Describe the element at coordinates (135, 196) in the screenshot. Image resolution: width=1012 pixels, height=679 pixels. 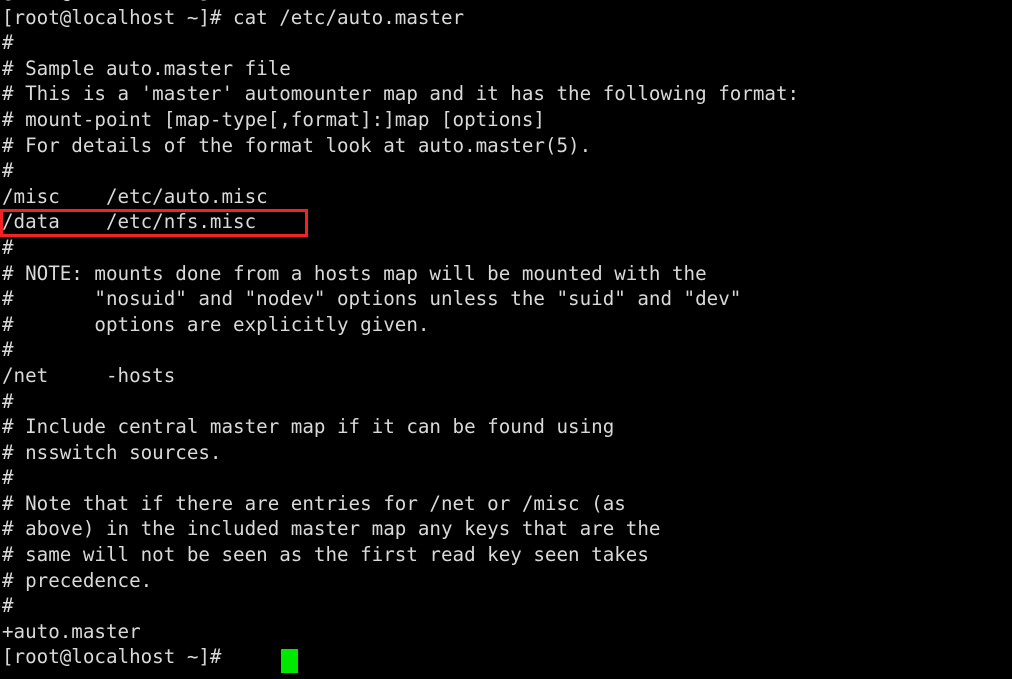
I see `terminal-line-misc-mapping: /misc /etc/auto.misc` at that location.